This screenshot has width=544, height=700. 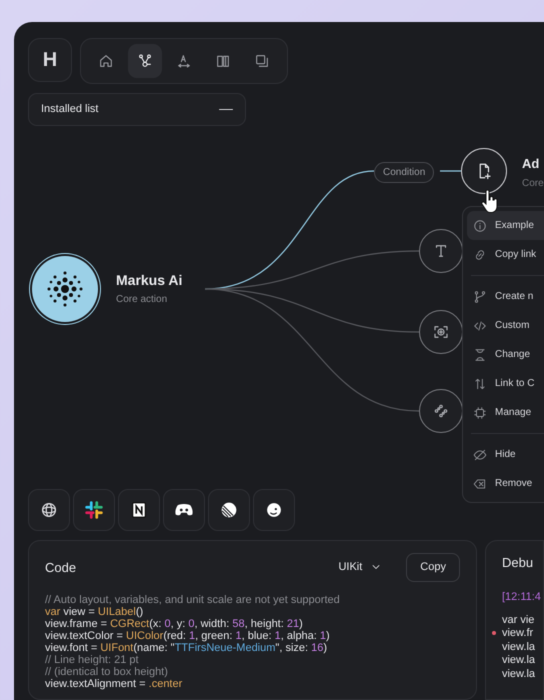 What do you see at coordinates (505, 296) in the screenshot?
I see `menu-item: Create n` at bounding box center [505, 296].